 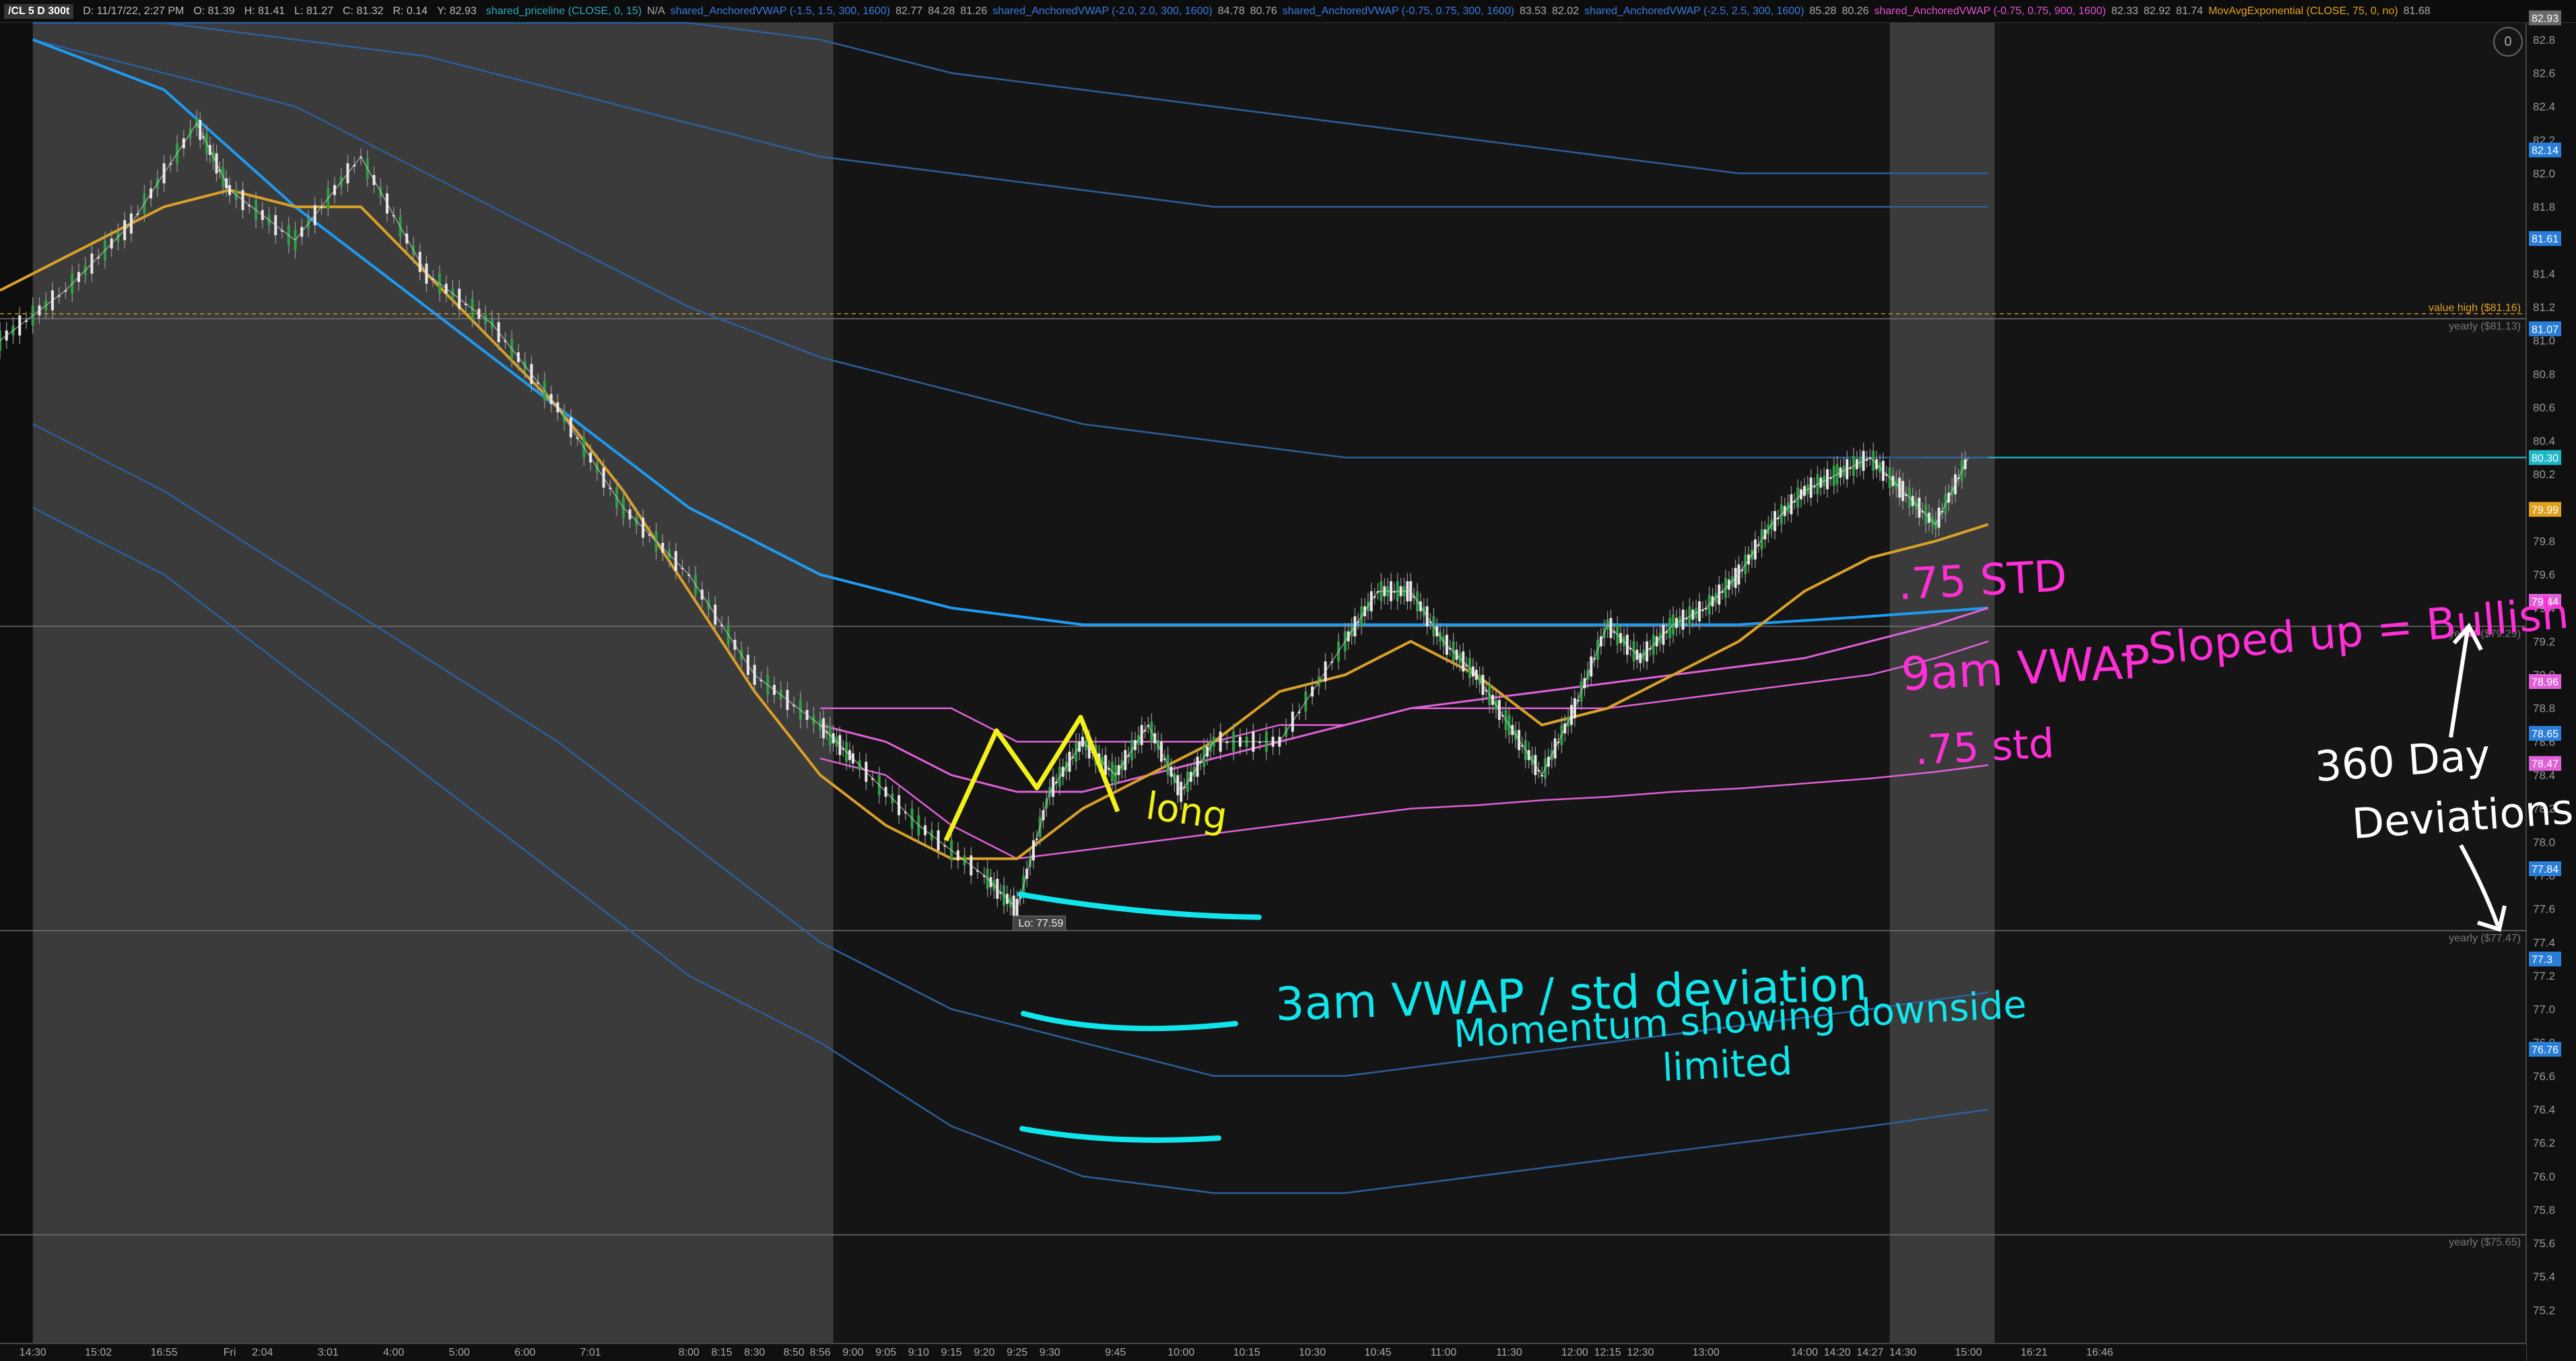 What do you see at coordinates (2485, 939) in the screenshot?
I see `horizontal-level-label-3: yearly ($77.47)` at bounding box center [2485, 939].